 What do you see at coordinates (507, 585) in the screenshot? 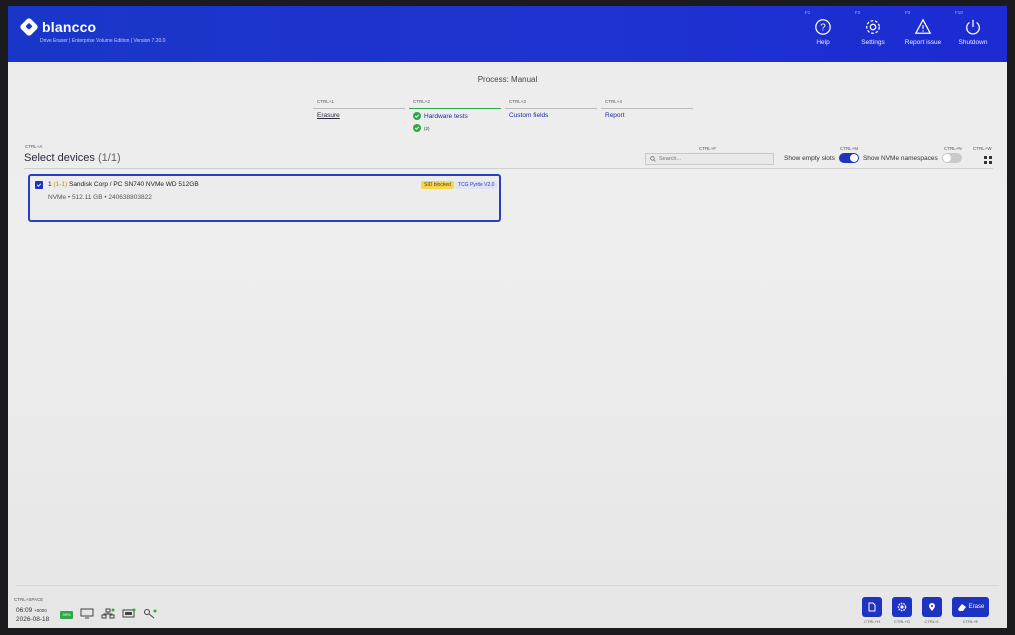
I see `footer-divider` at bounding box center [507, 585].